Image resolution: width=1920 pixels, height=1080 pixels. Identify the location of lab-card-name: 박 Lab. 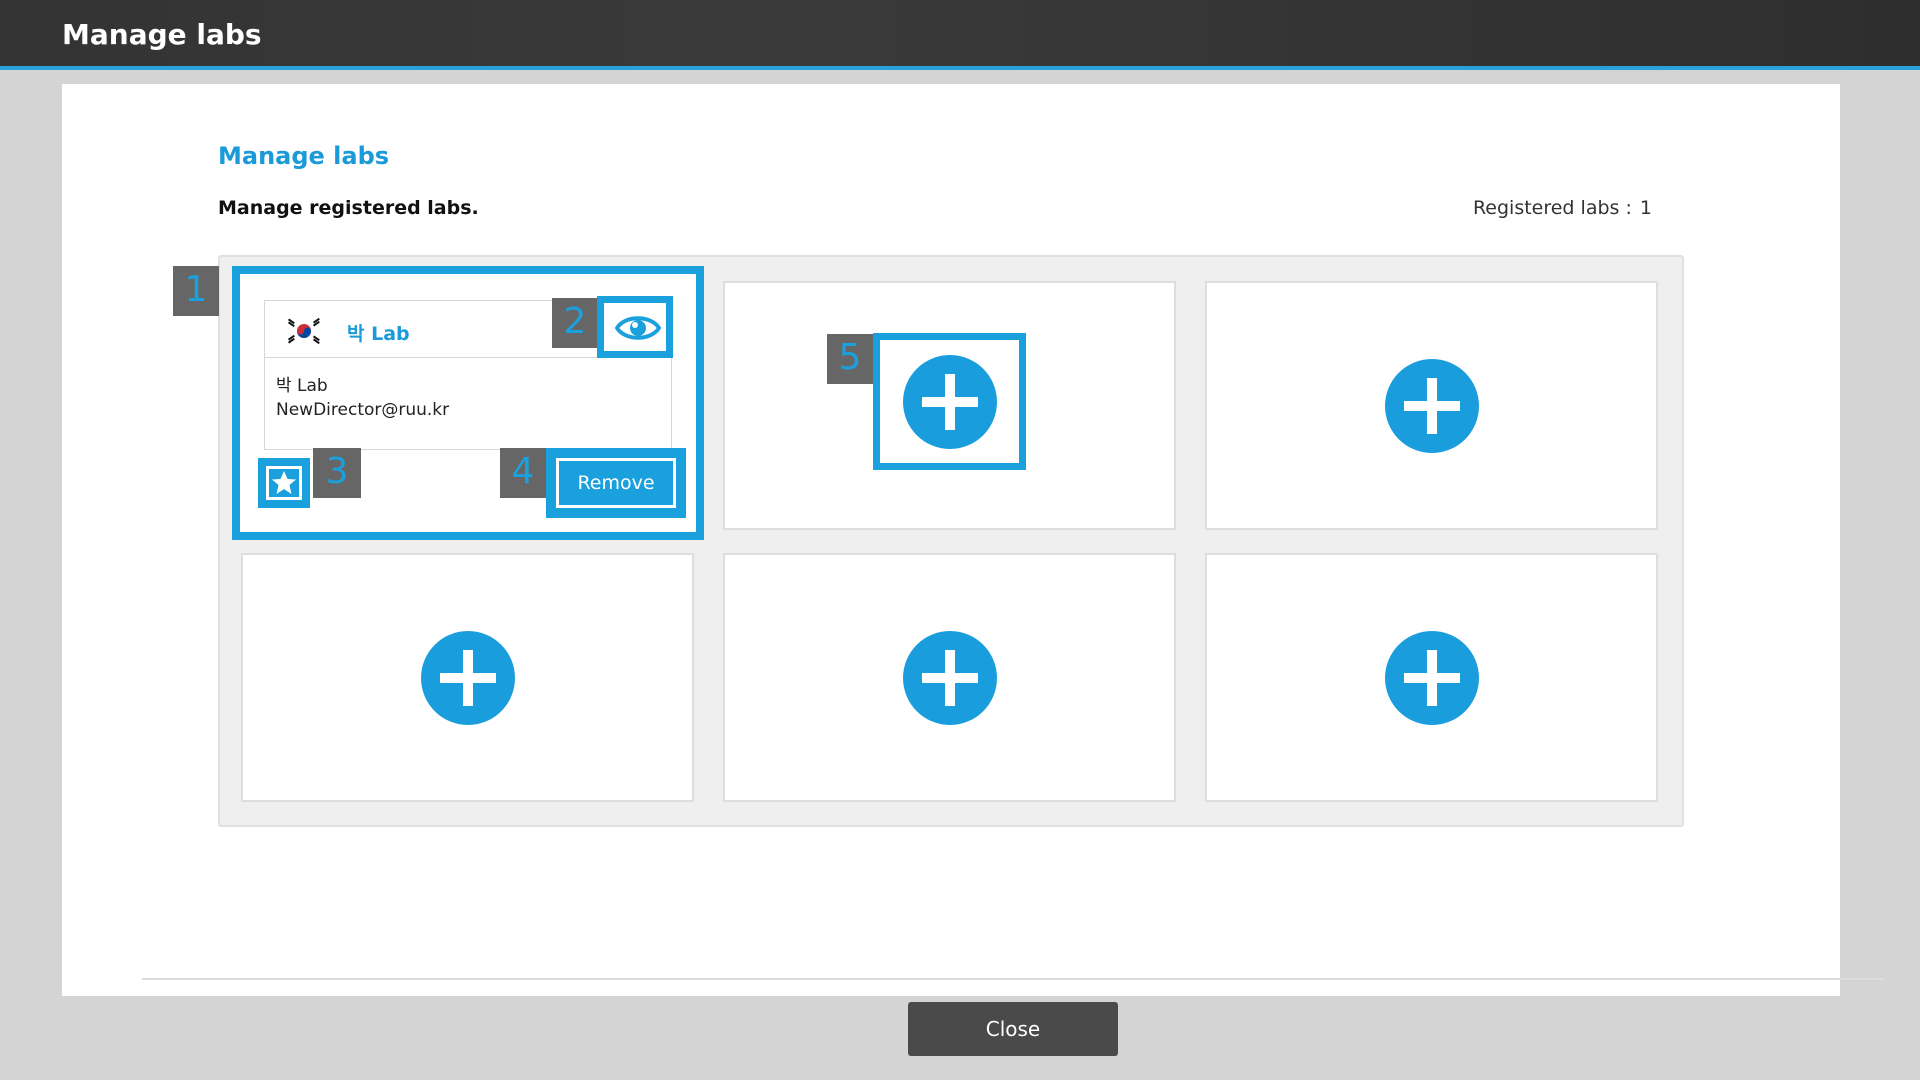
(302, 386).